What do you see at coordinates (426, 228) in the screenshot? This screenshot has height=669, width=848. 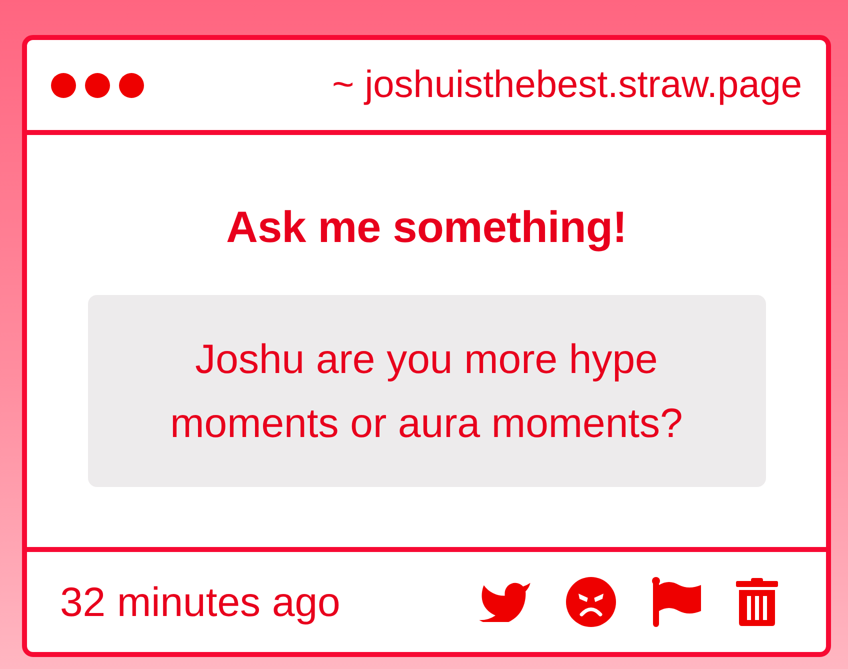 I see `prompt-title: Ask me something!` at bounding box center [426, 228].